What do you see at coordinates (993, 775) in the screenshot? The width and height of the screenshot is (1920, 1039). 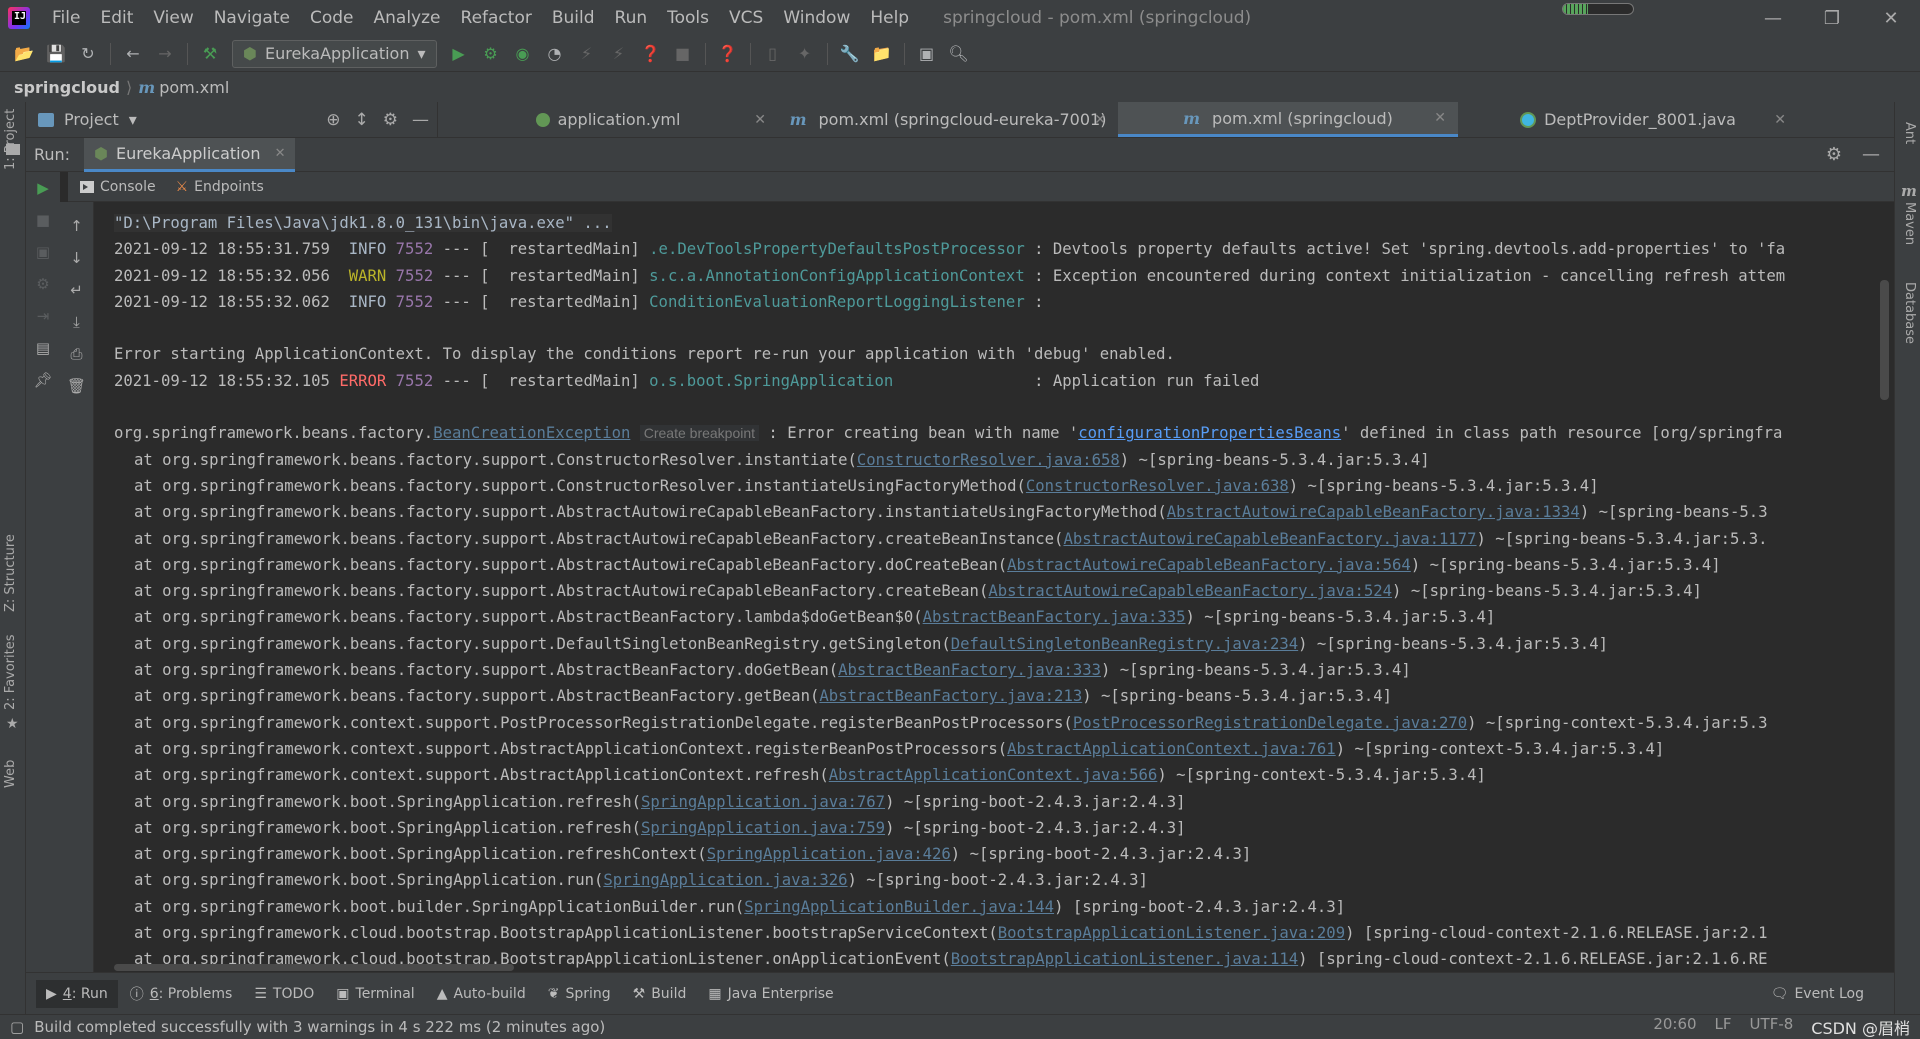 I see `source-link: AbstractApplicationContext.java:566` at bounding box center [993, 775].